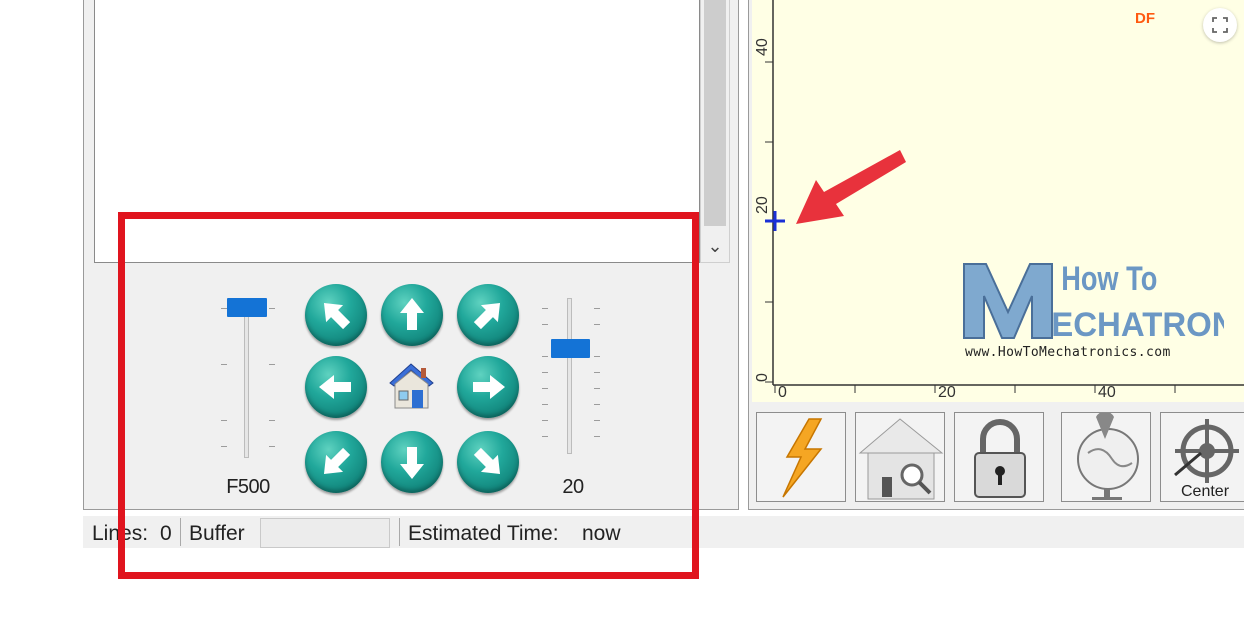 Image resolution: width=1244 pixels, height=632 pixels. What do you see at coordinates (1068, 352) in the screenshot?
I see `watermark-url: www.HowToMechatronics.com` at bounding box center [1068, 352].